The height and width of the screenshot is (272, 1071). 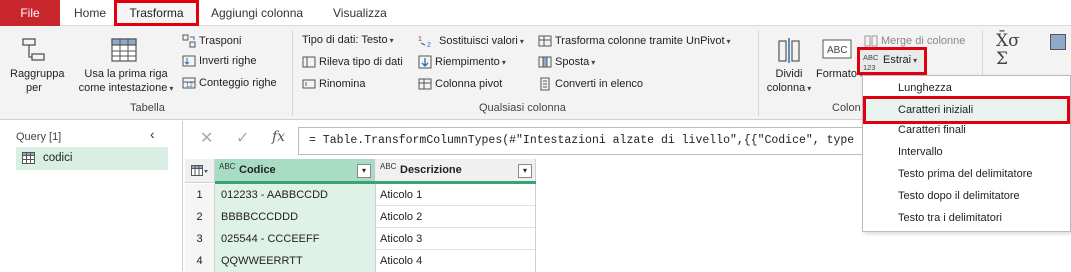 What do you see at coordinates (228, 60) in the screenshot?
I see `reverse-rows-label: Inverti righe` at bounding box center [228, 60].